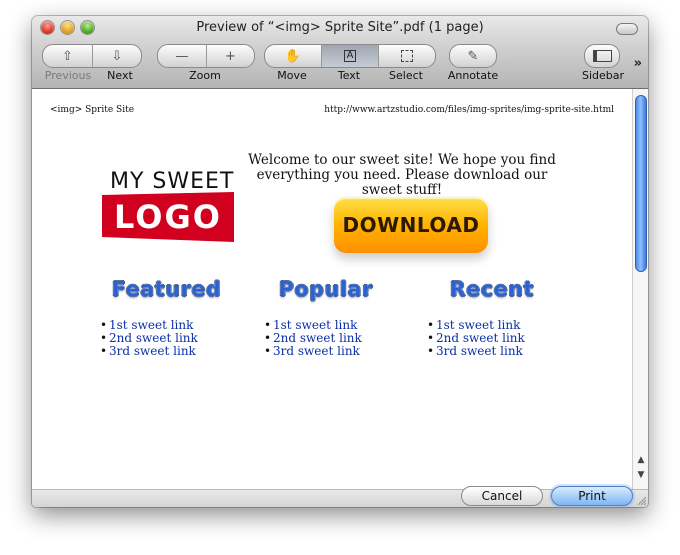 The height and width of the screenshot is (555, 680). What do you see at coordinates (641, 477) in the screenshot?
I see `scroll-down-arrow: ▼` at bounding box center [641, 477].